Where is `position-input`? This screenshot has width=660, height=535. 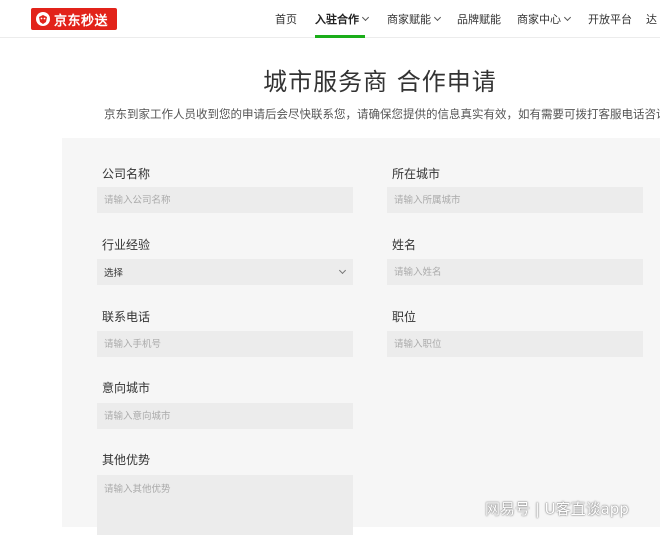 position-input is located at coordinates (515, 344).